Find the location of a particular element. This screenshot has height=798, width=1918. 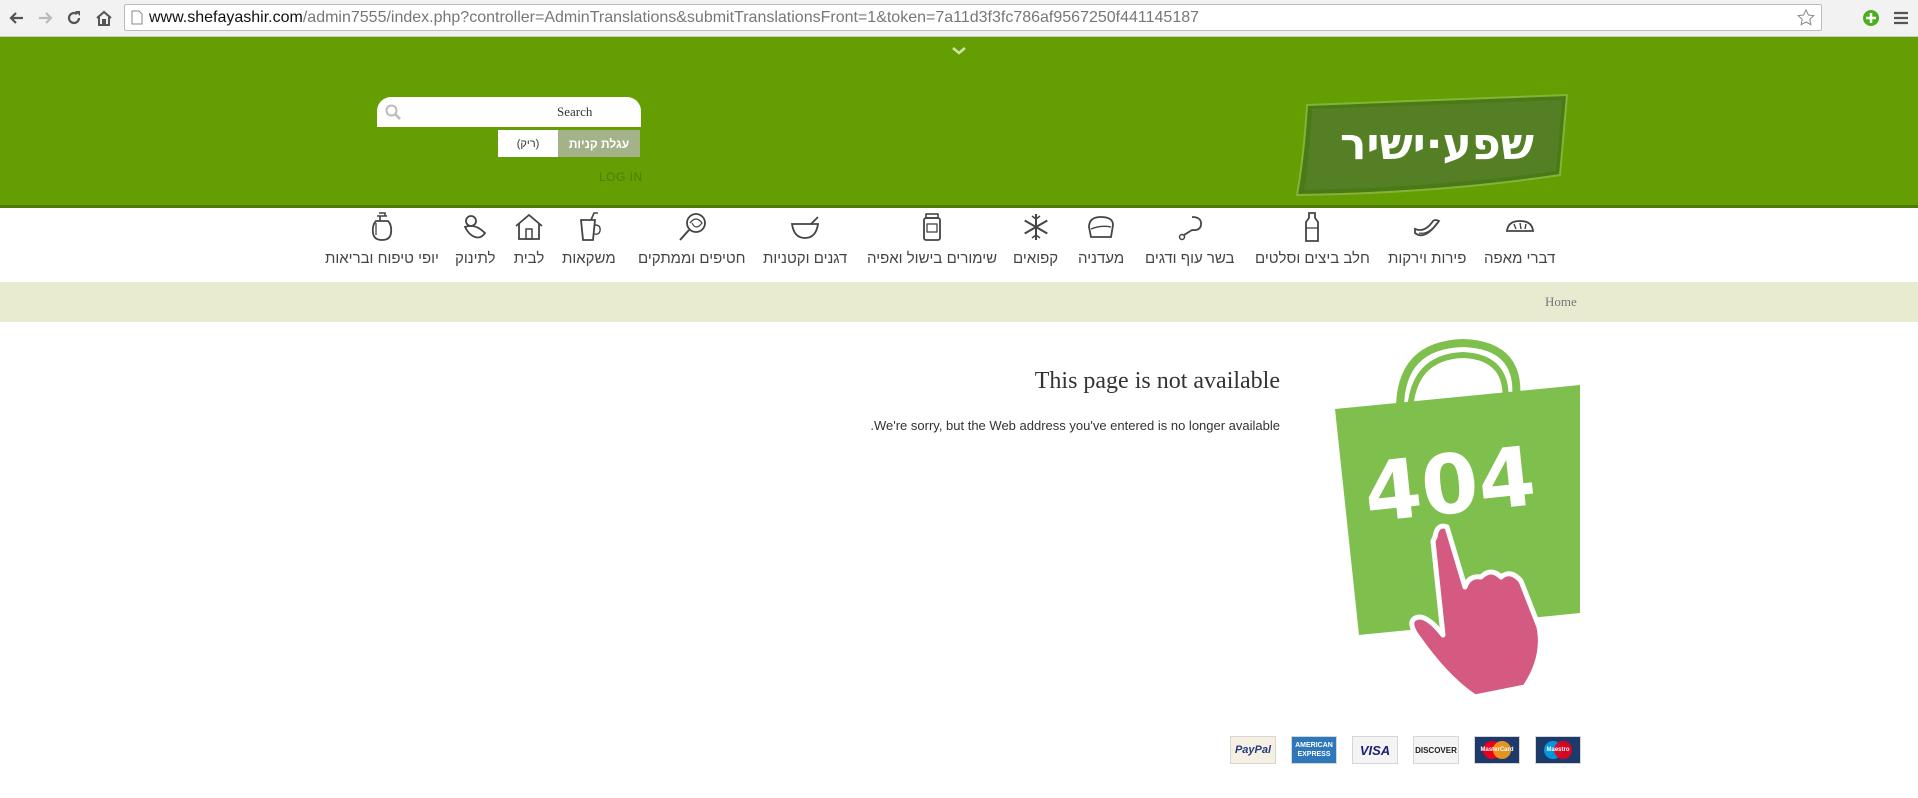

extension-button is located at coordinates (1871, 18).